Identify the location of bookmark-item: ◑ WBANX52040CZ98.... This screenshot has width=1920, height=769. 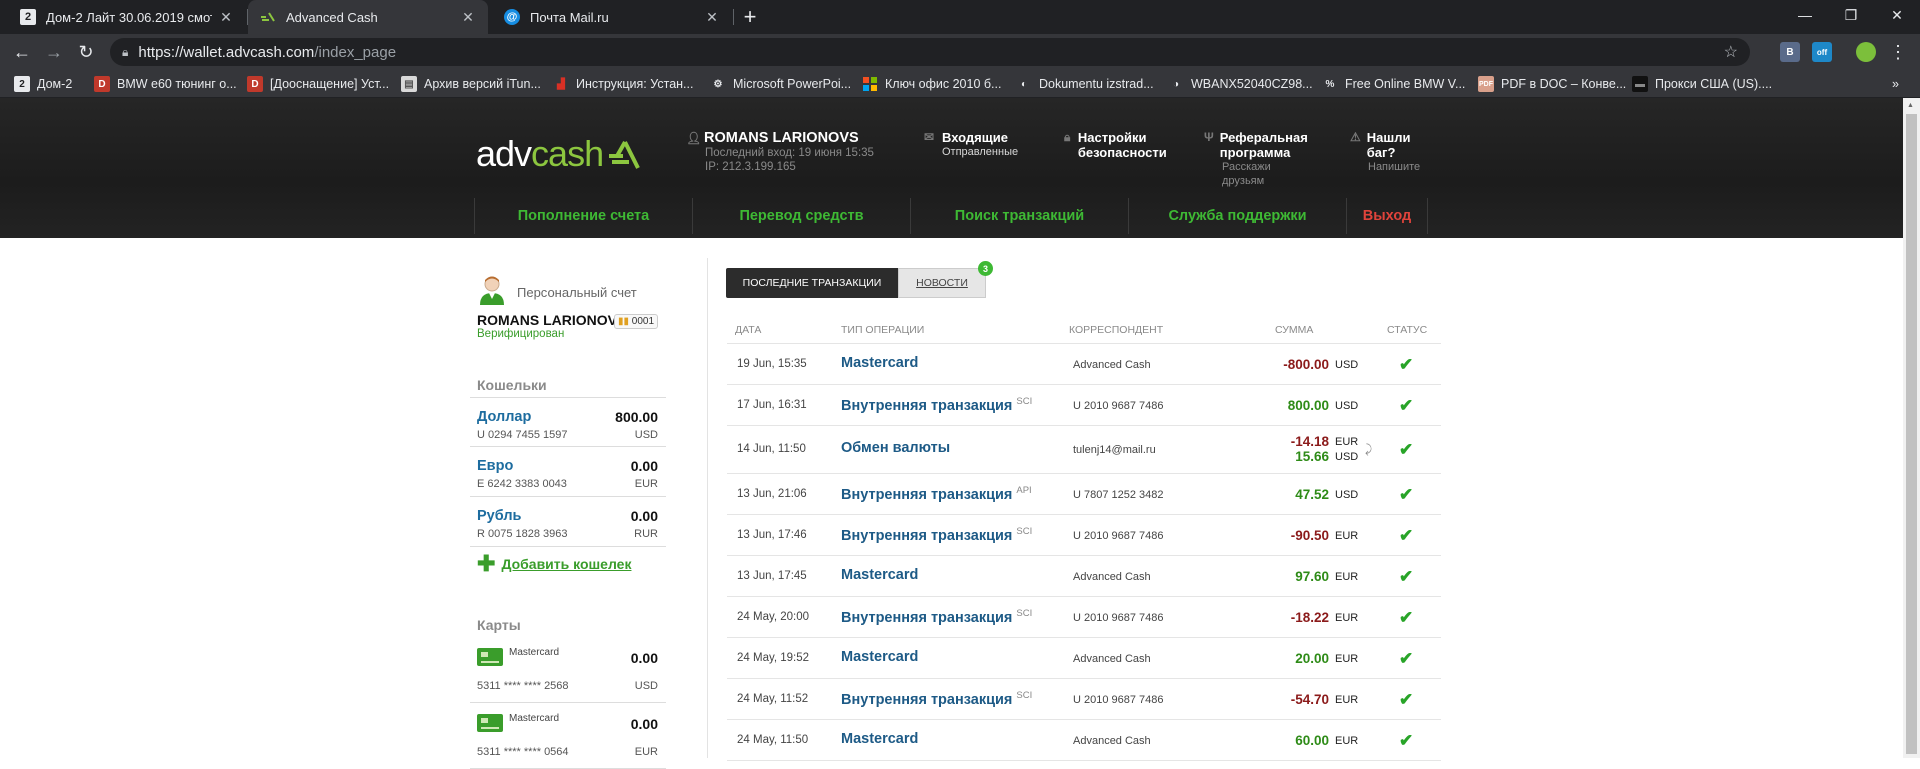
(1240, 84).